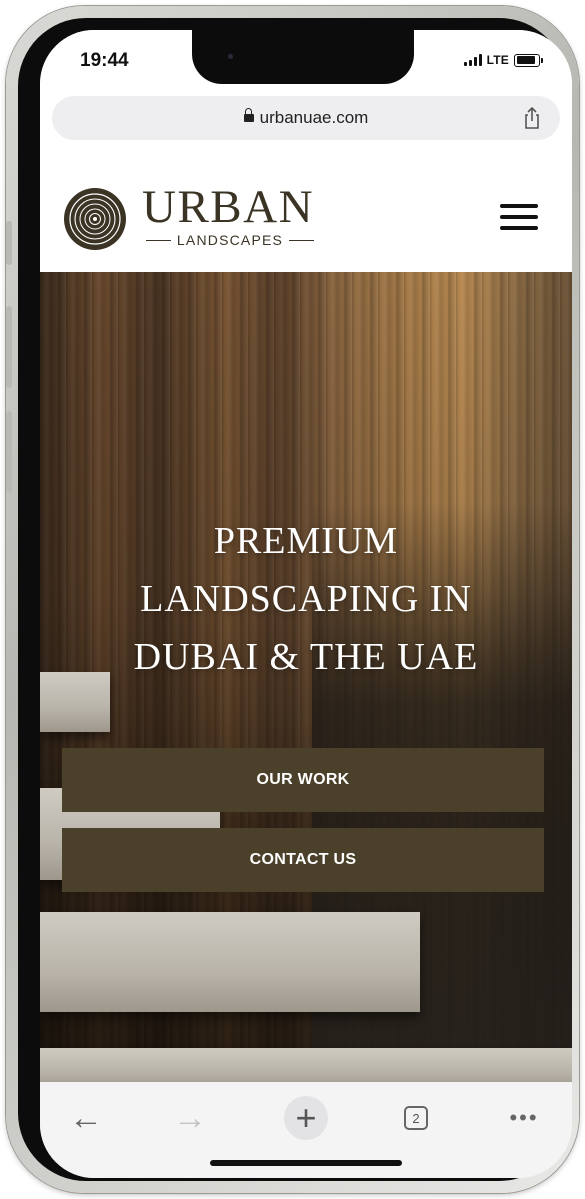  What do you see at coordinates (528, 60) in the screenshot?
I see `battery-icon` at bounding box center [528, 60].